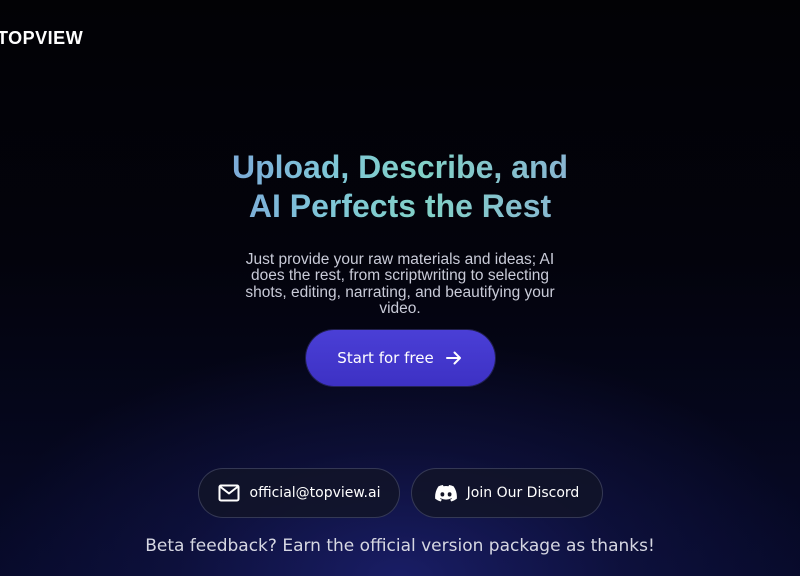 Image resolution: width=800 pixels, height=576 pixels. Describe the element at coordinates (400, 167) in the screenshot. I see `hero-title-line-1: Upload, Describe, and` at that location.